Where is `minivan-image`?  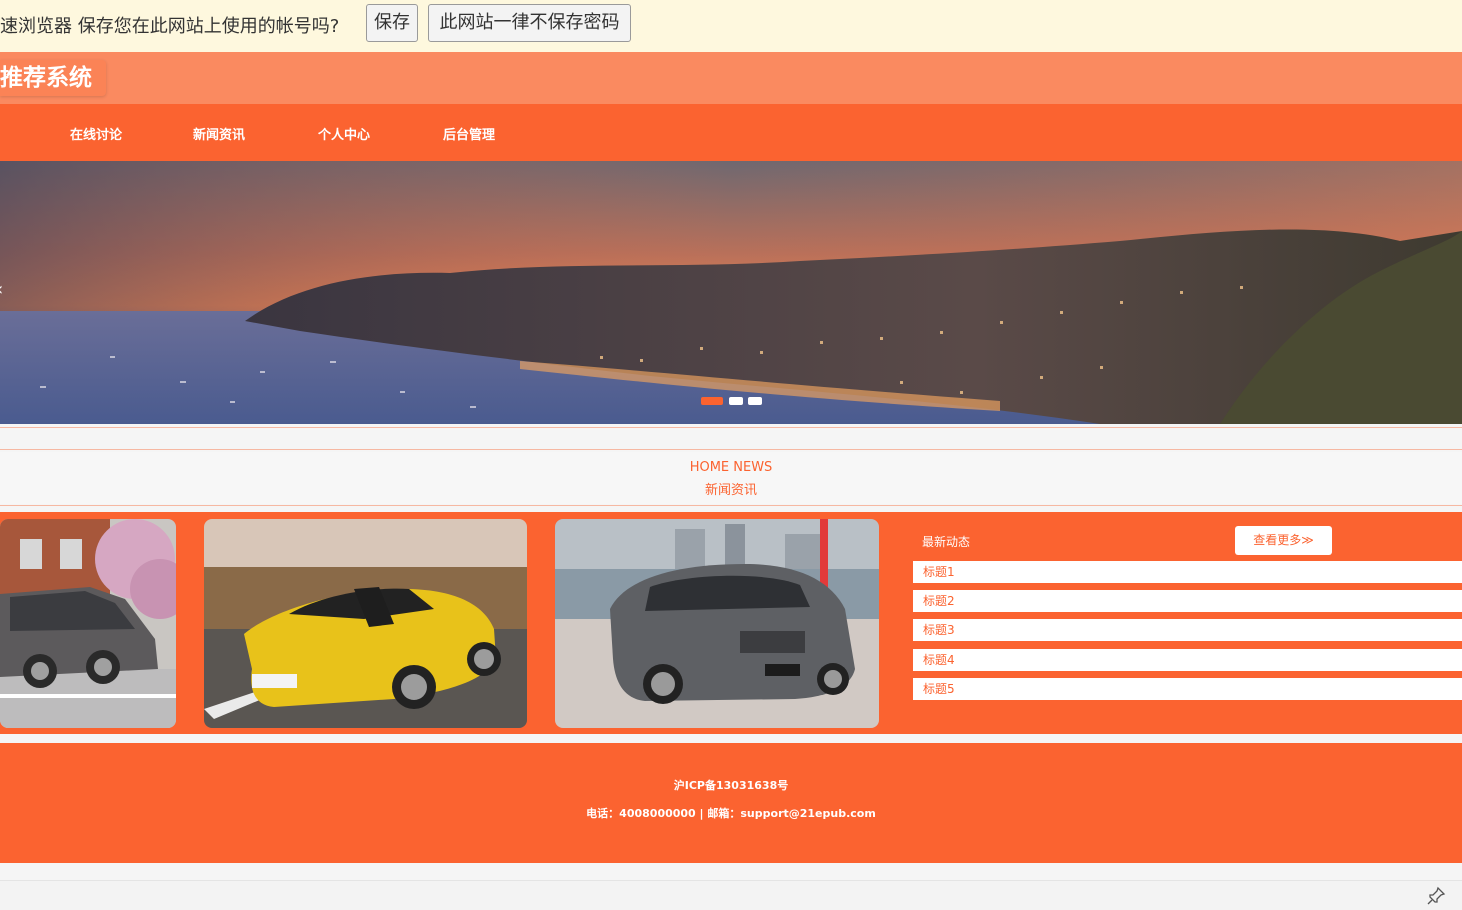
minivan-image is located at coordinates (88, 623).